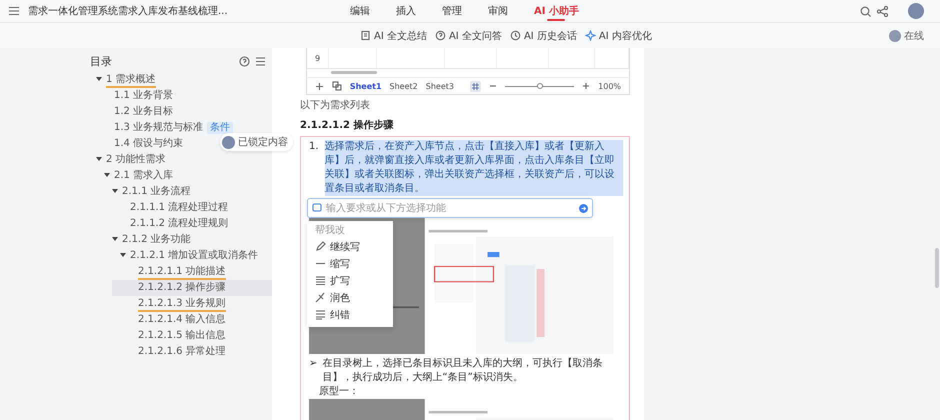  What do you see at coordinates (350, 246) in the screenshot?
I see `menu-item: 继续写` at bounding box center [350, 246].